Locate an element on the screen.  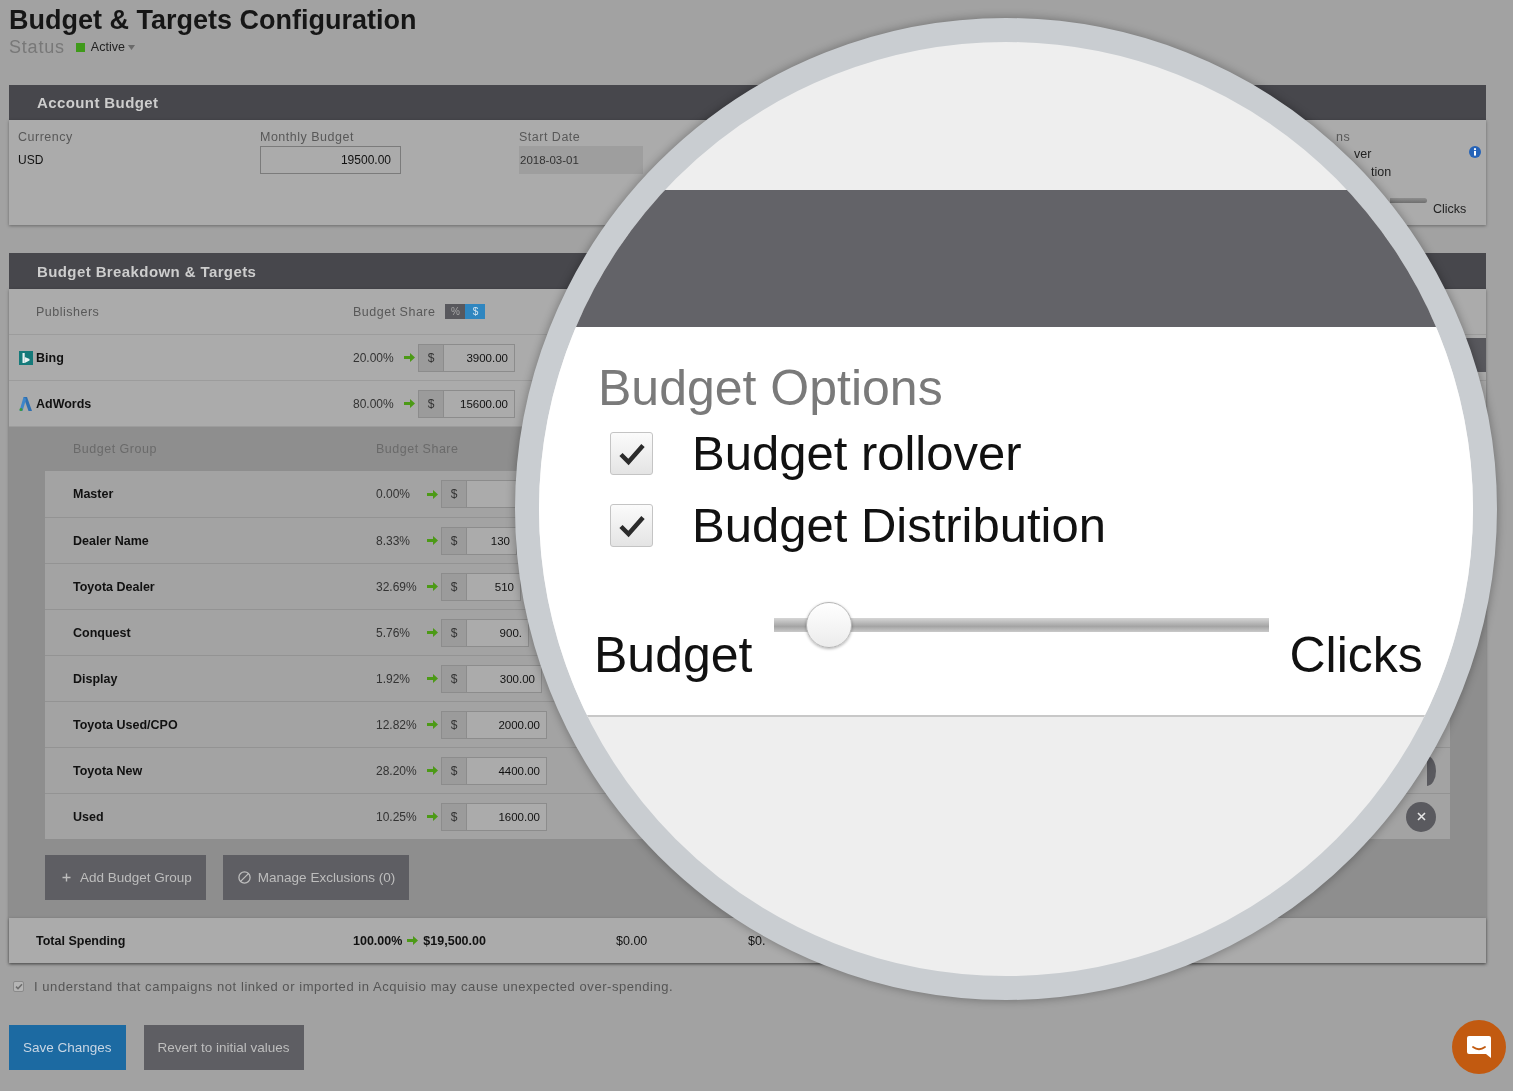
section-title: Budget Options is located at coordinates (770, 389).